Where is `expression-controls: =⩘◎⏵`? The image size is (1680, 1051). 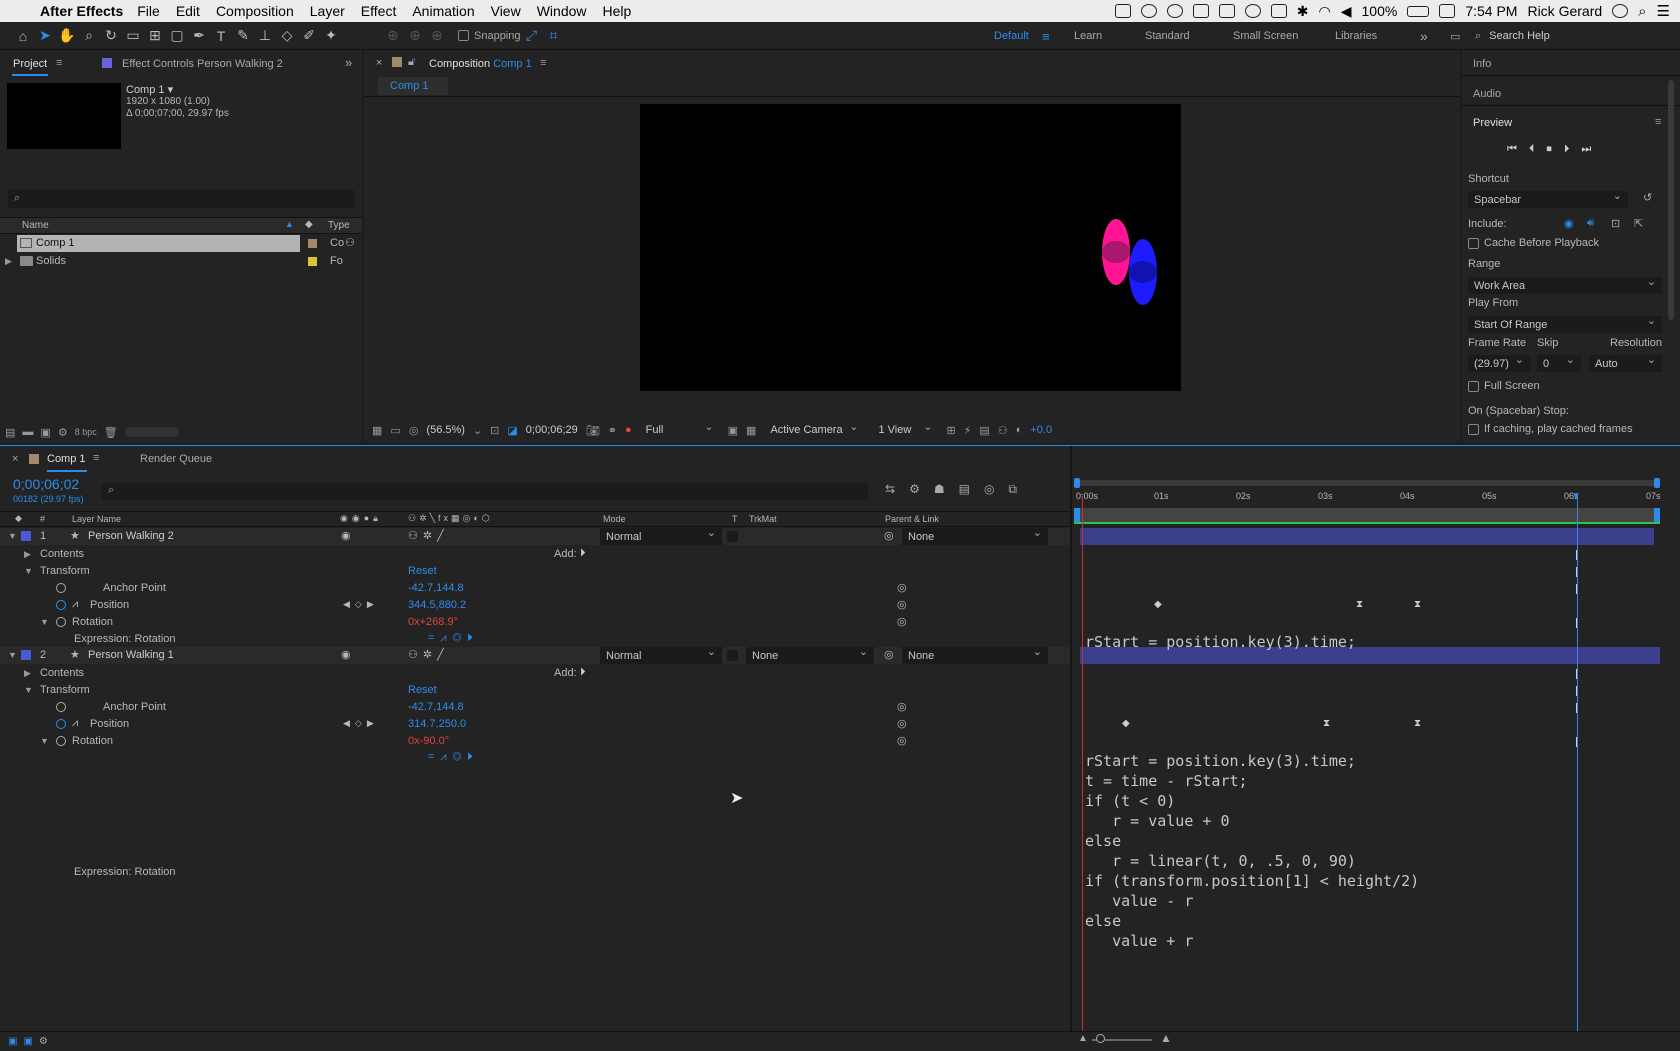
expression-controls: =⩘◎⏵ is located at coordinates (453, 757).